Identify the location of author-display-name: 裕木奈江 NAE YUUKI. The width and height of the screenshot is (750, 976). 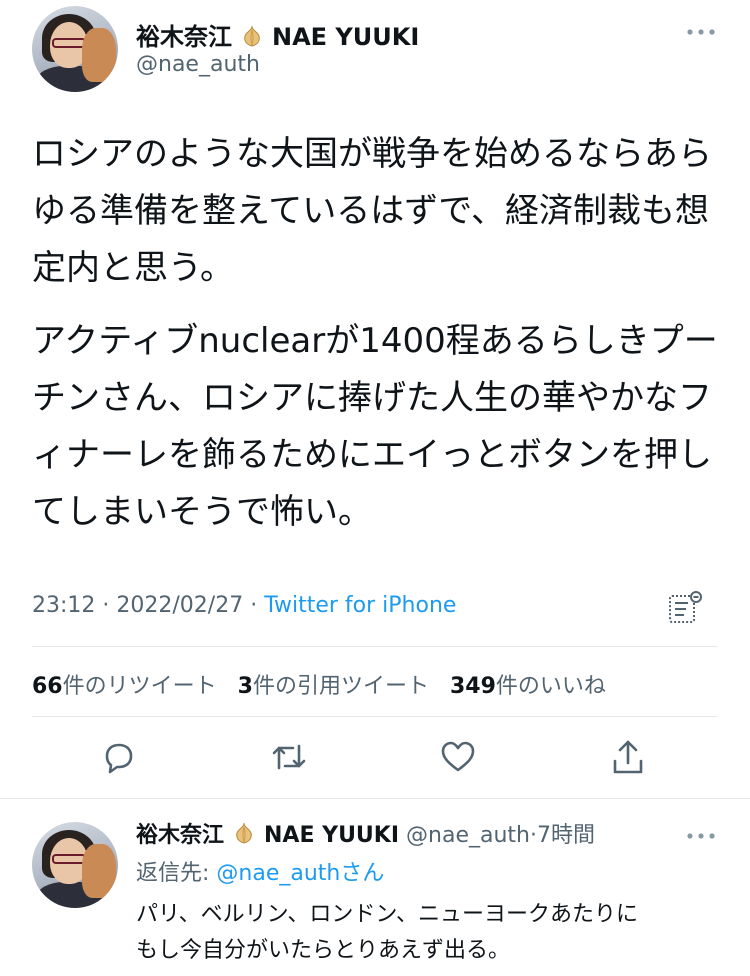
(277, 34).